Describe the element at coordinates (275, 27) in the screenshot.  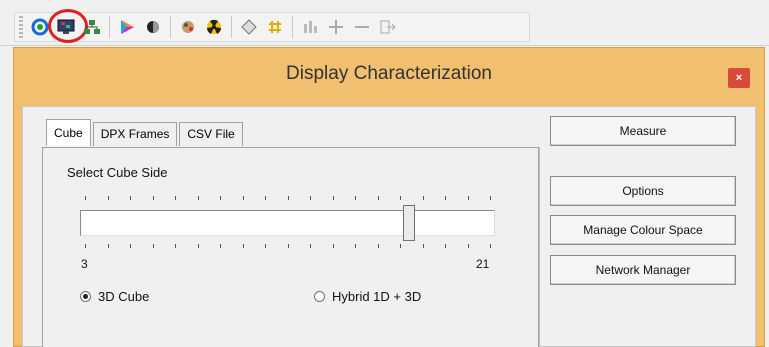
I see `grid-icon` at that location.